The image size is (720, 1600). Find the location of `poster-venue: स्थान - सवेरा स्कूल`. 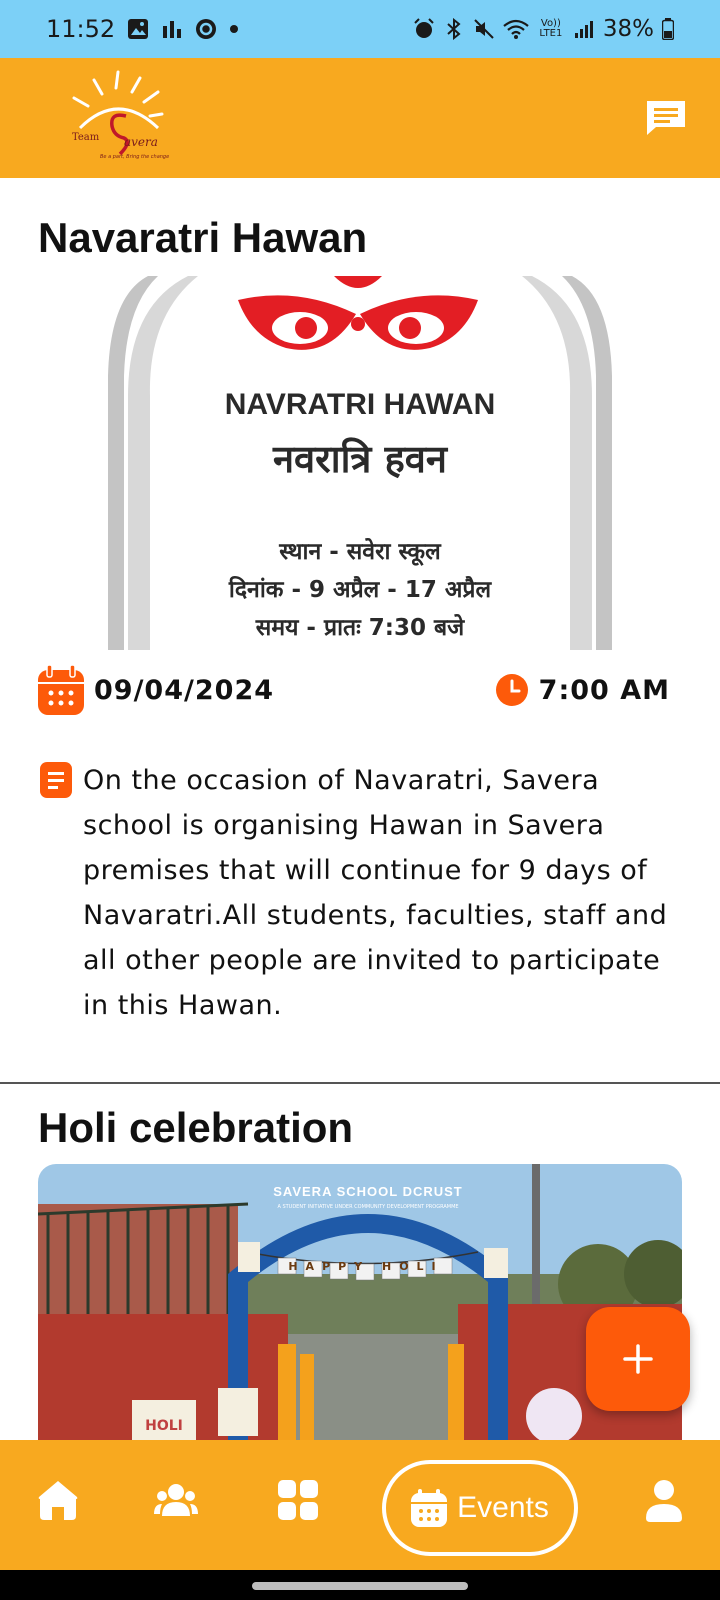

poster-venue: स्थान - सवेरा स्कूल is located at coordinates (360, 552).